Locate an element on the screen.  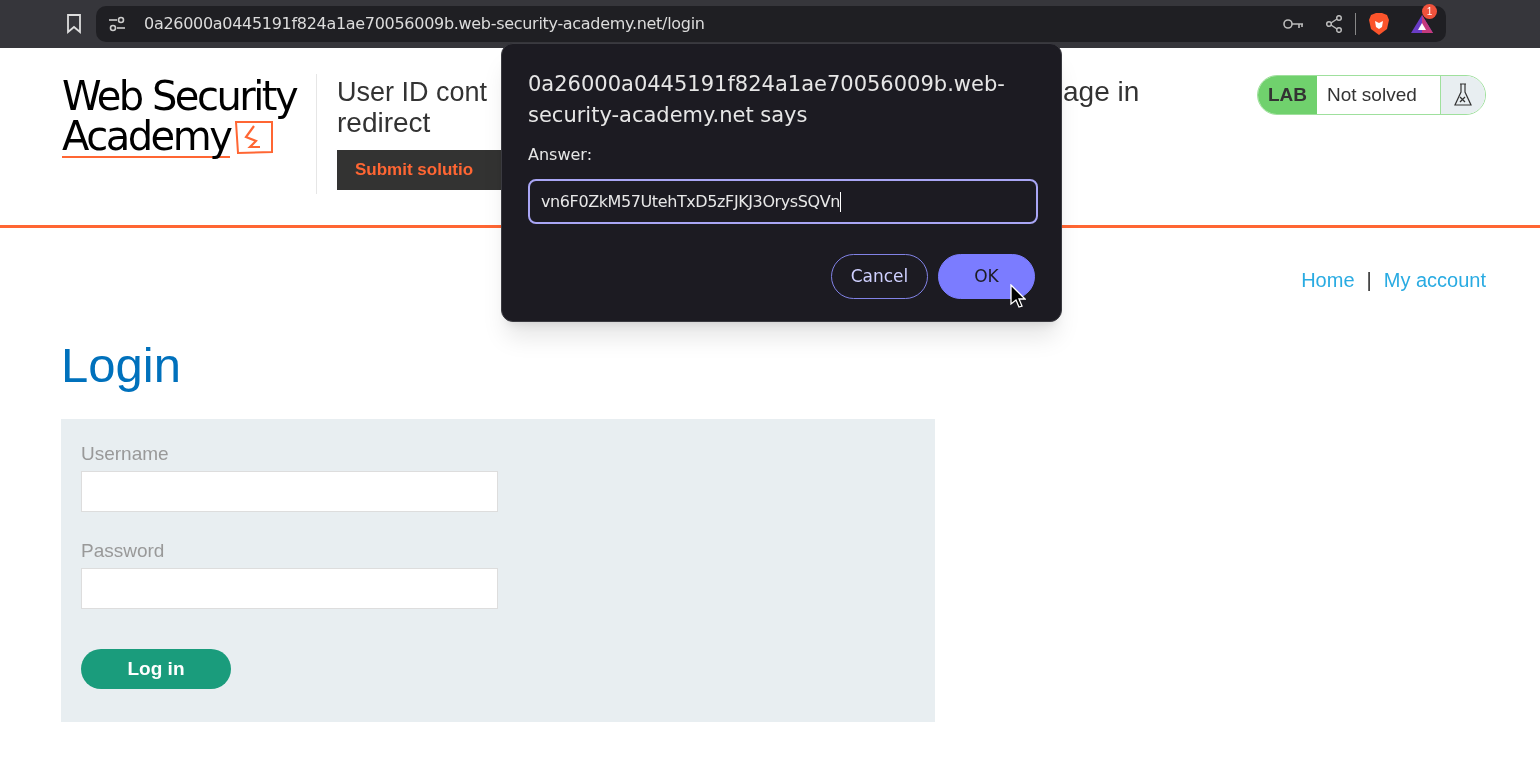
nav-link: Home is located at coordinates (1328, 280).